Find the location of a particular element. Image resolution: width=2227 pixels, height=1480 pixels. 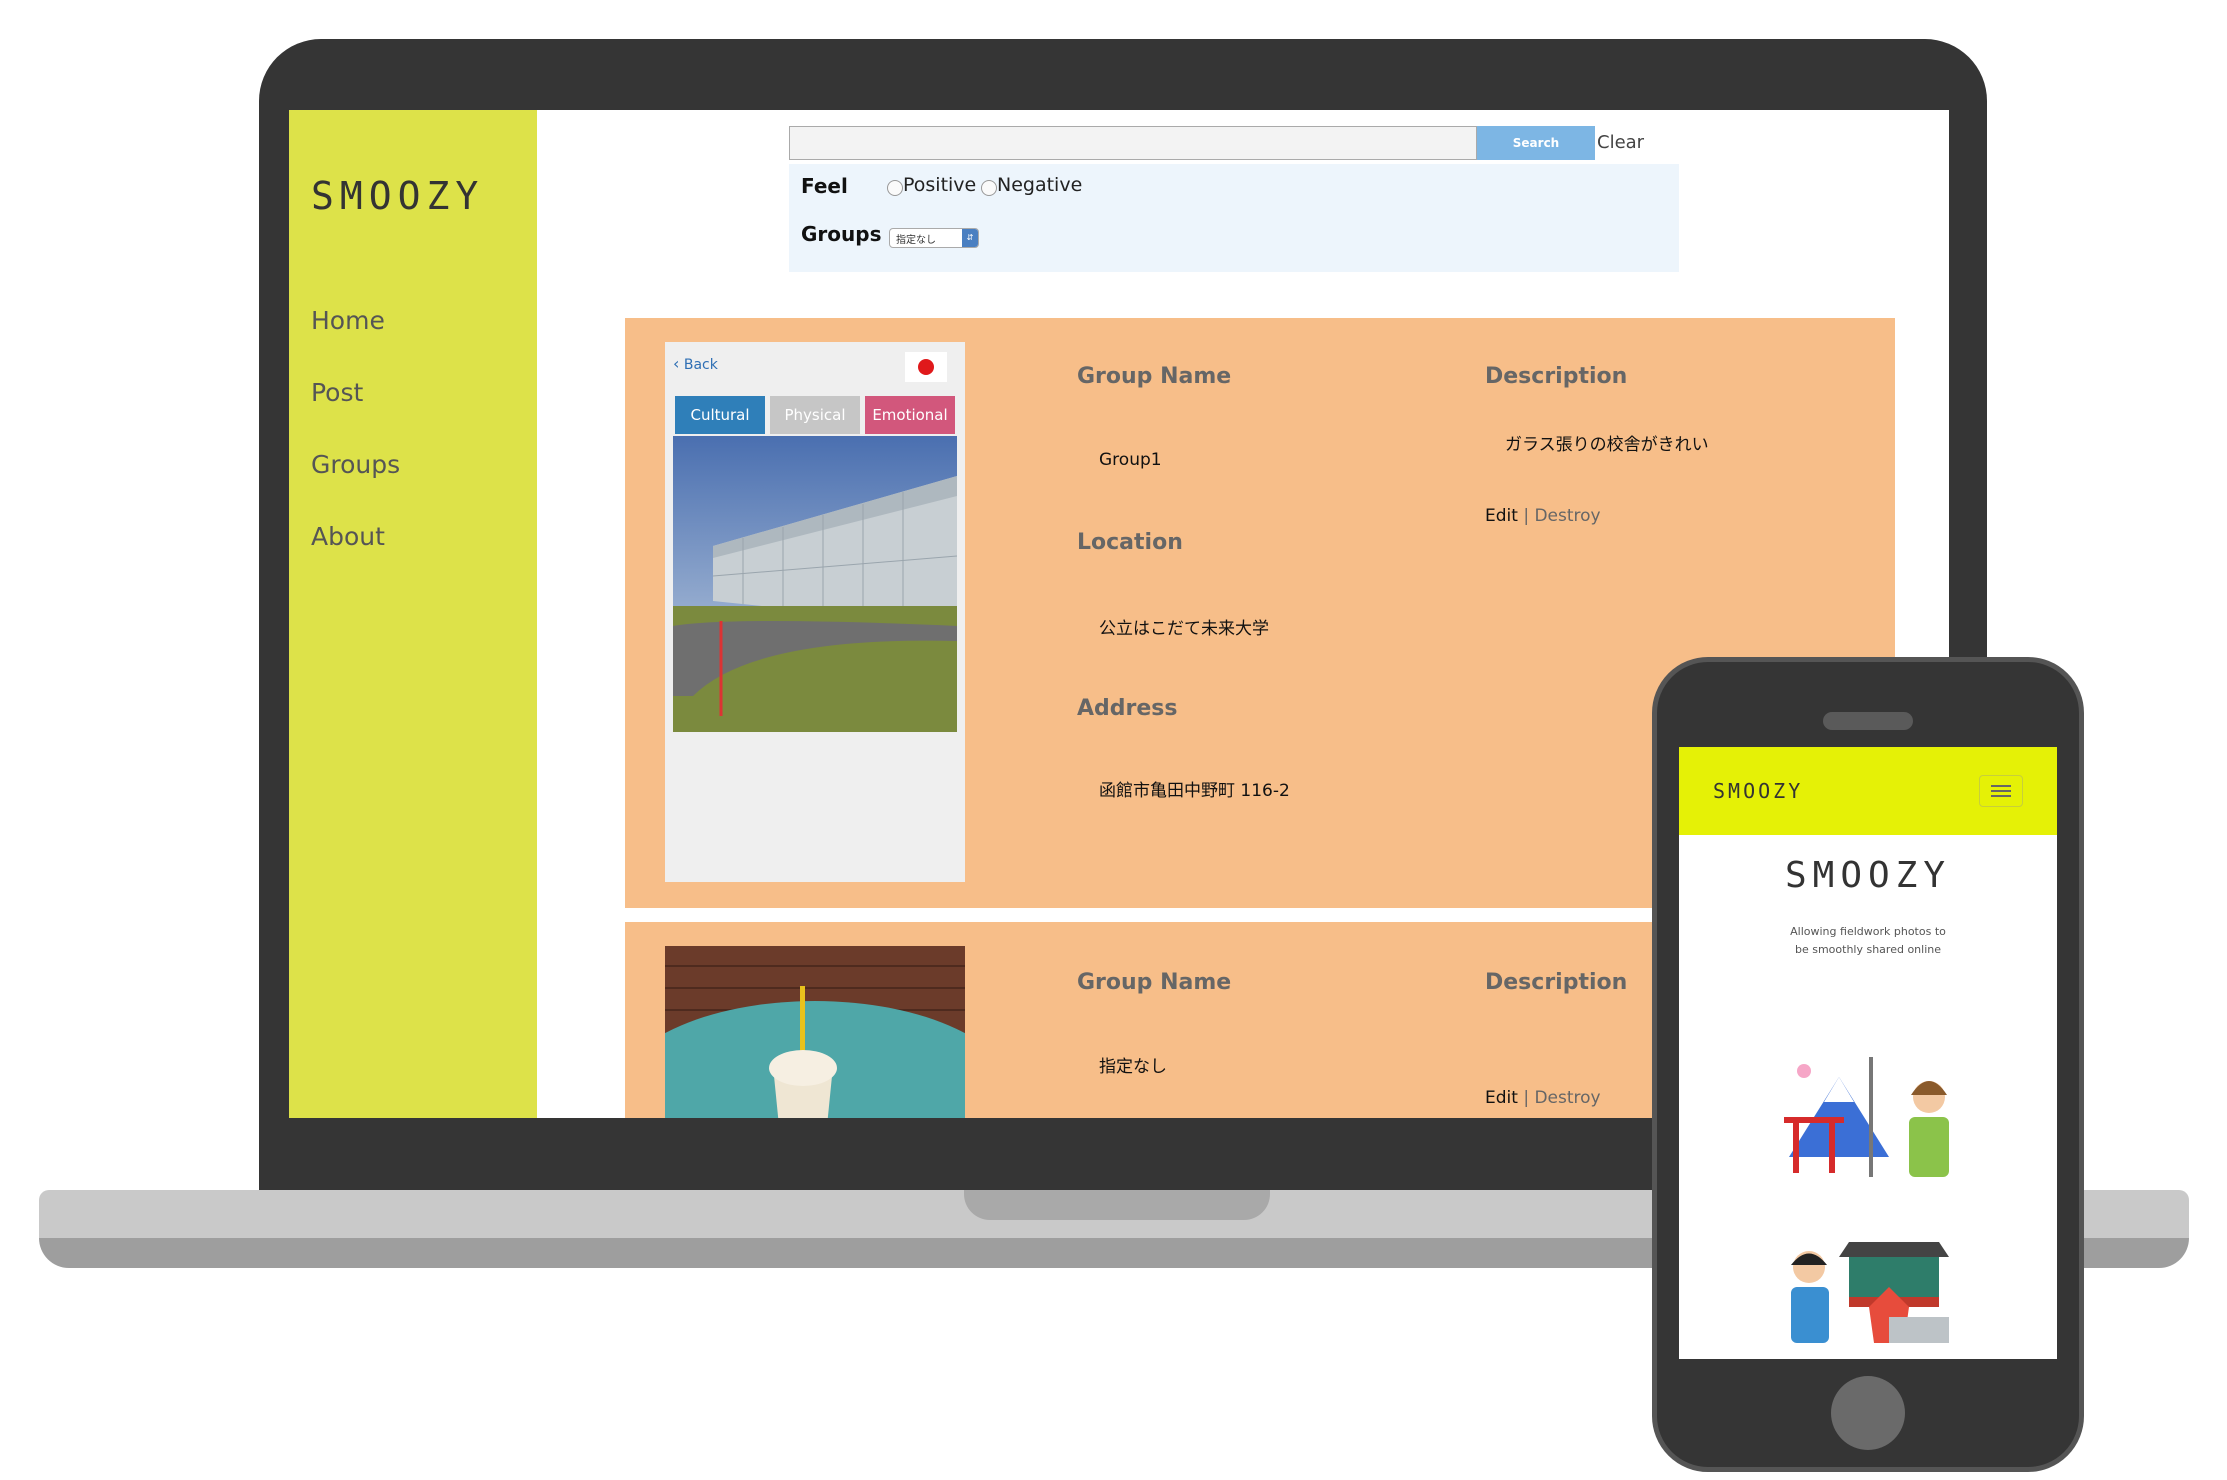

sidebar-item-groups: Groups is located at coordinates (355, 464).